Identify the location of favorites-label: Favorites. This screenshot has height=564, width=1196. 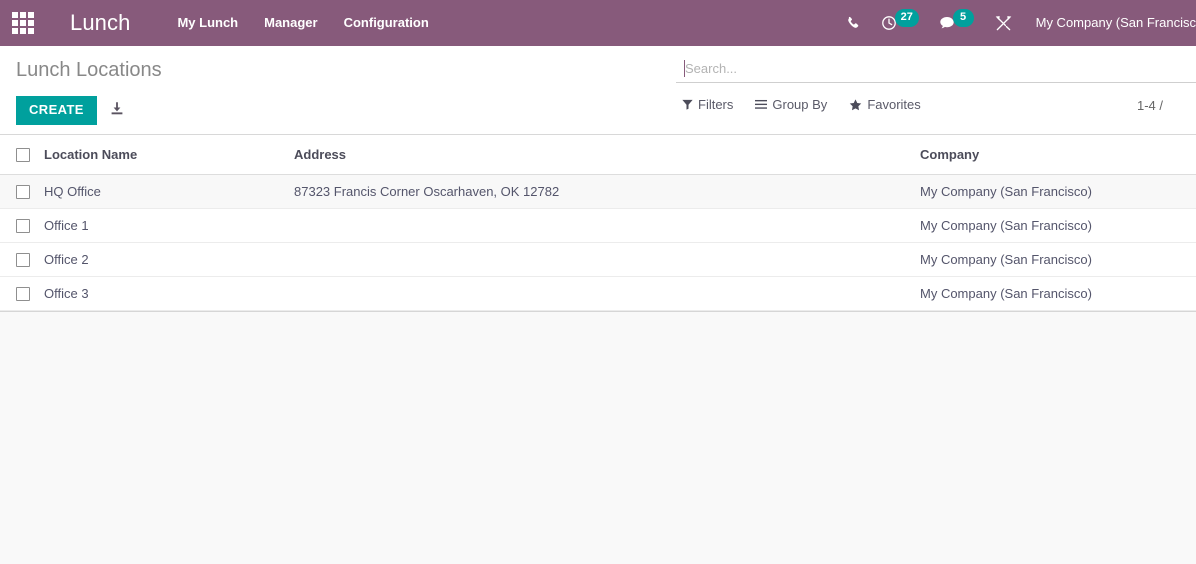
(894, 104).